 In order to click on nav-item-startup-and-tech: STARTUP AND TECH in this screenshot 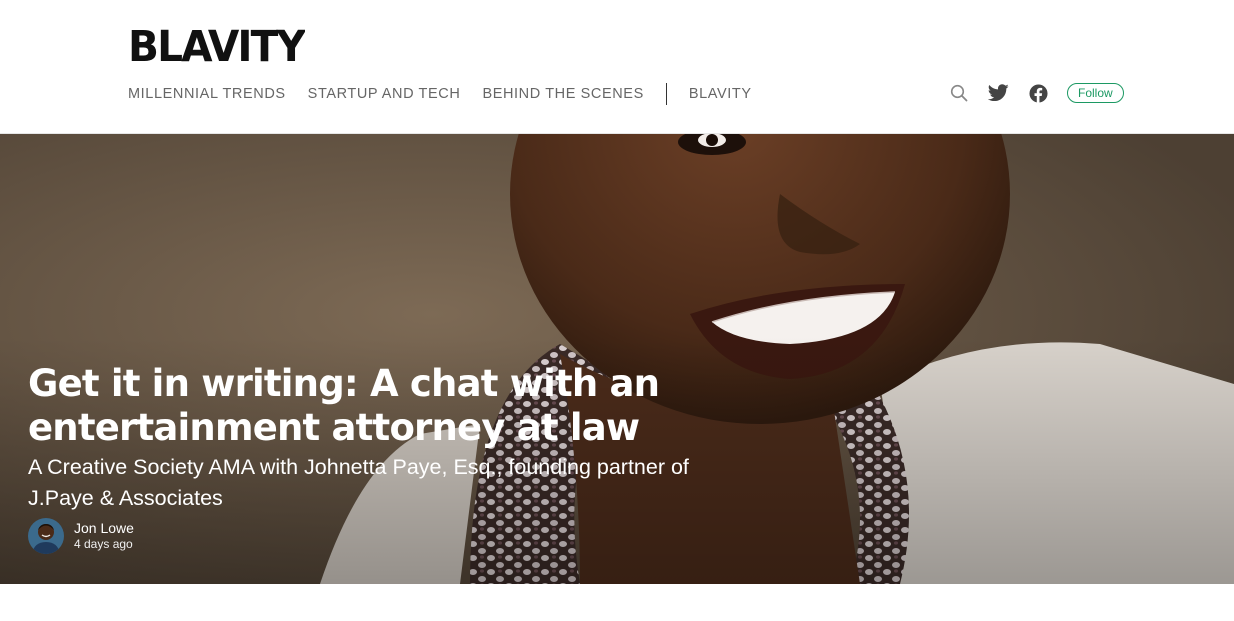, I will do `click(384, 94)`.